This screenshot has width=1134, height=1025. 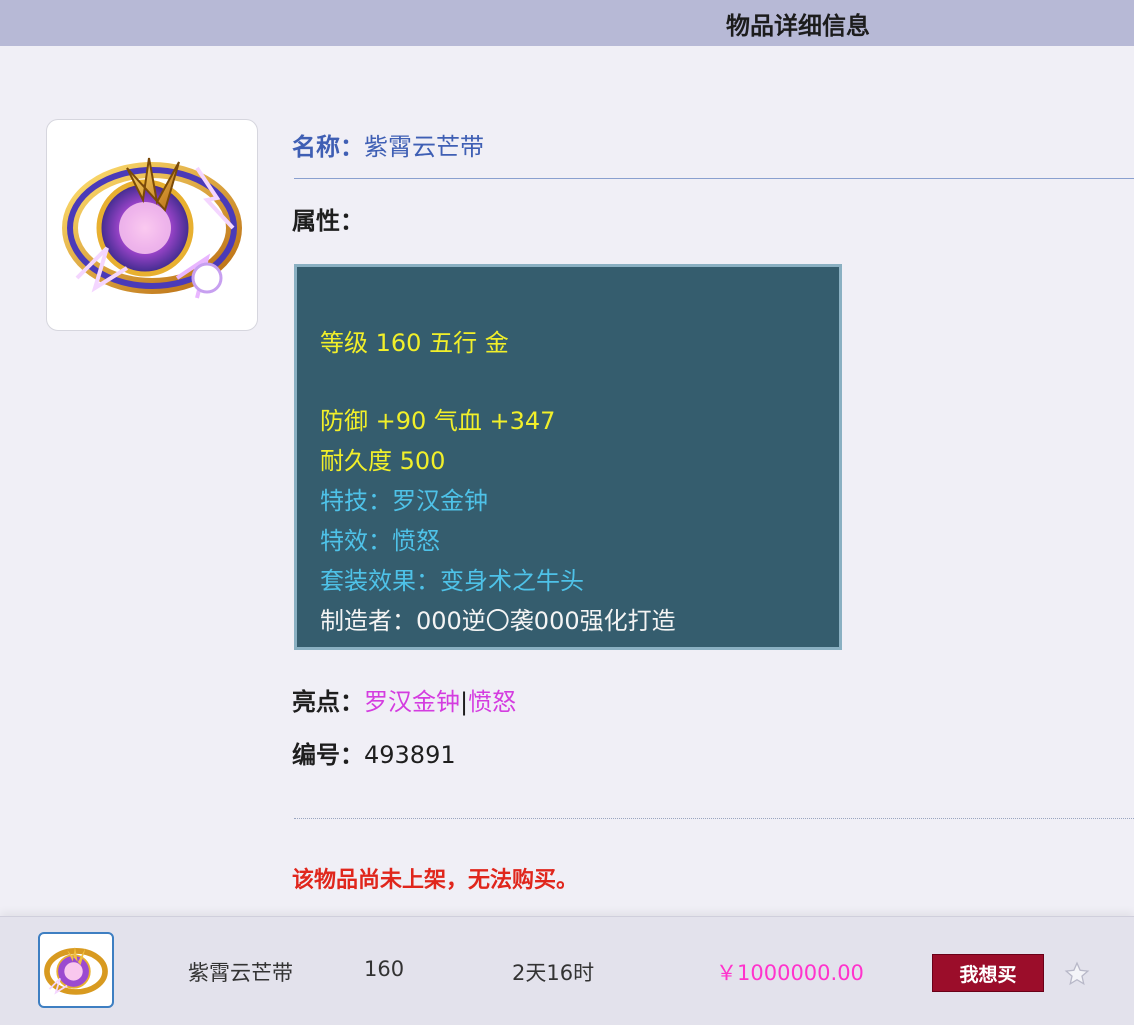 What do you see at coordinates (384, 969) in the screenshot?
I see `bar-item-level: 160` at bounding box center [384, 969].